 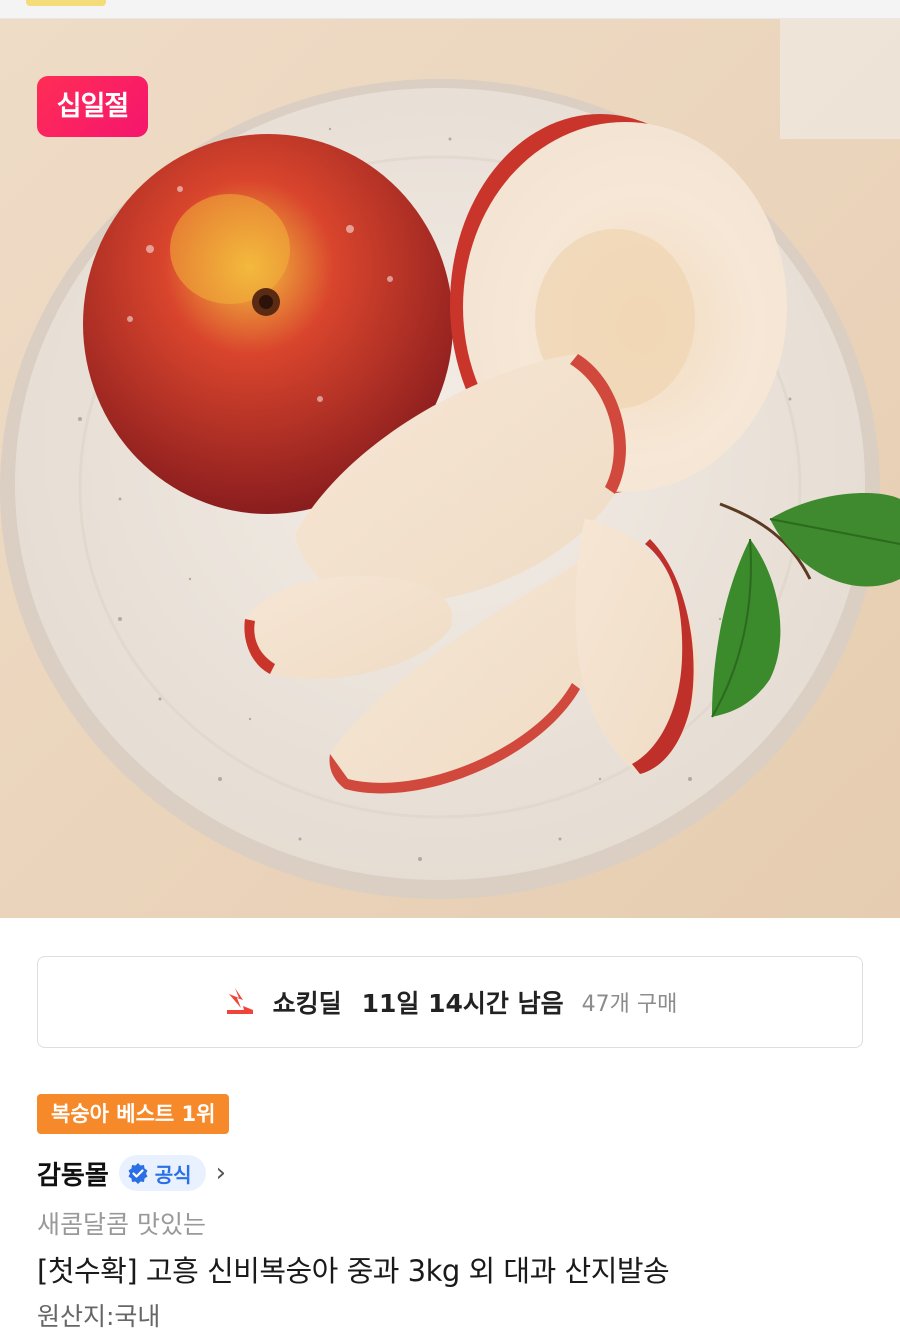 I want to click on product-title: [첫수확] 고흥 신비복숭아 중과 3kg 외 대과 산지발송, so click(x=353, y=1271).